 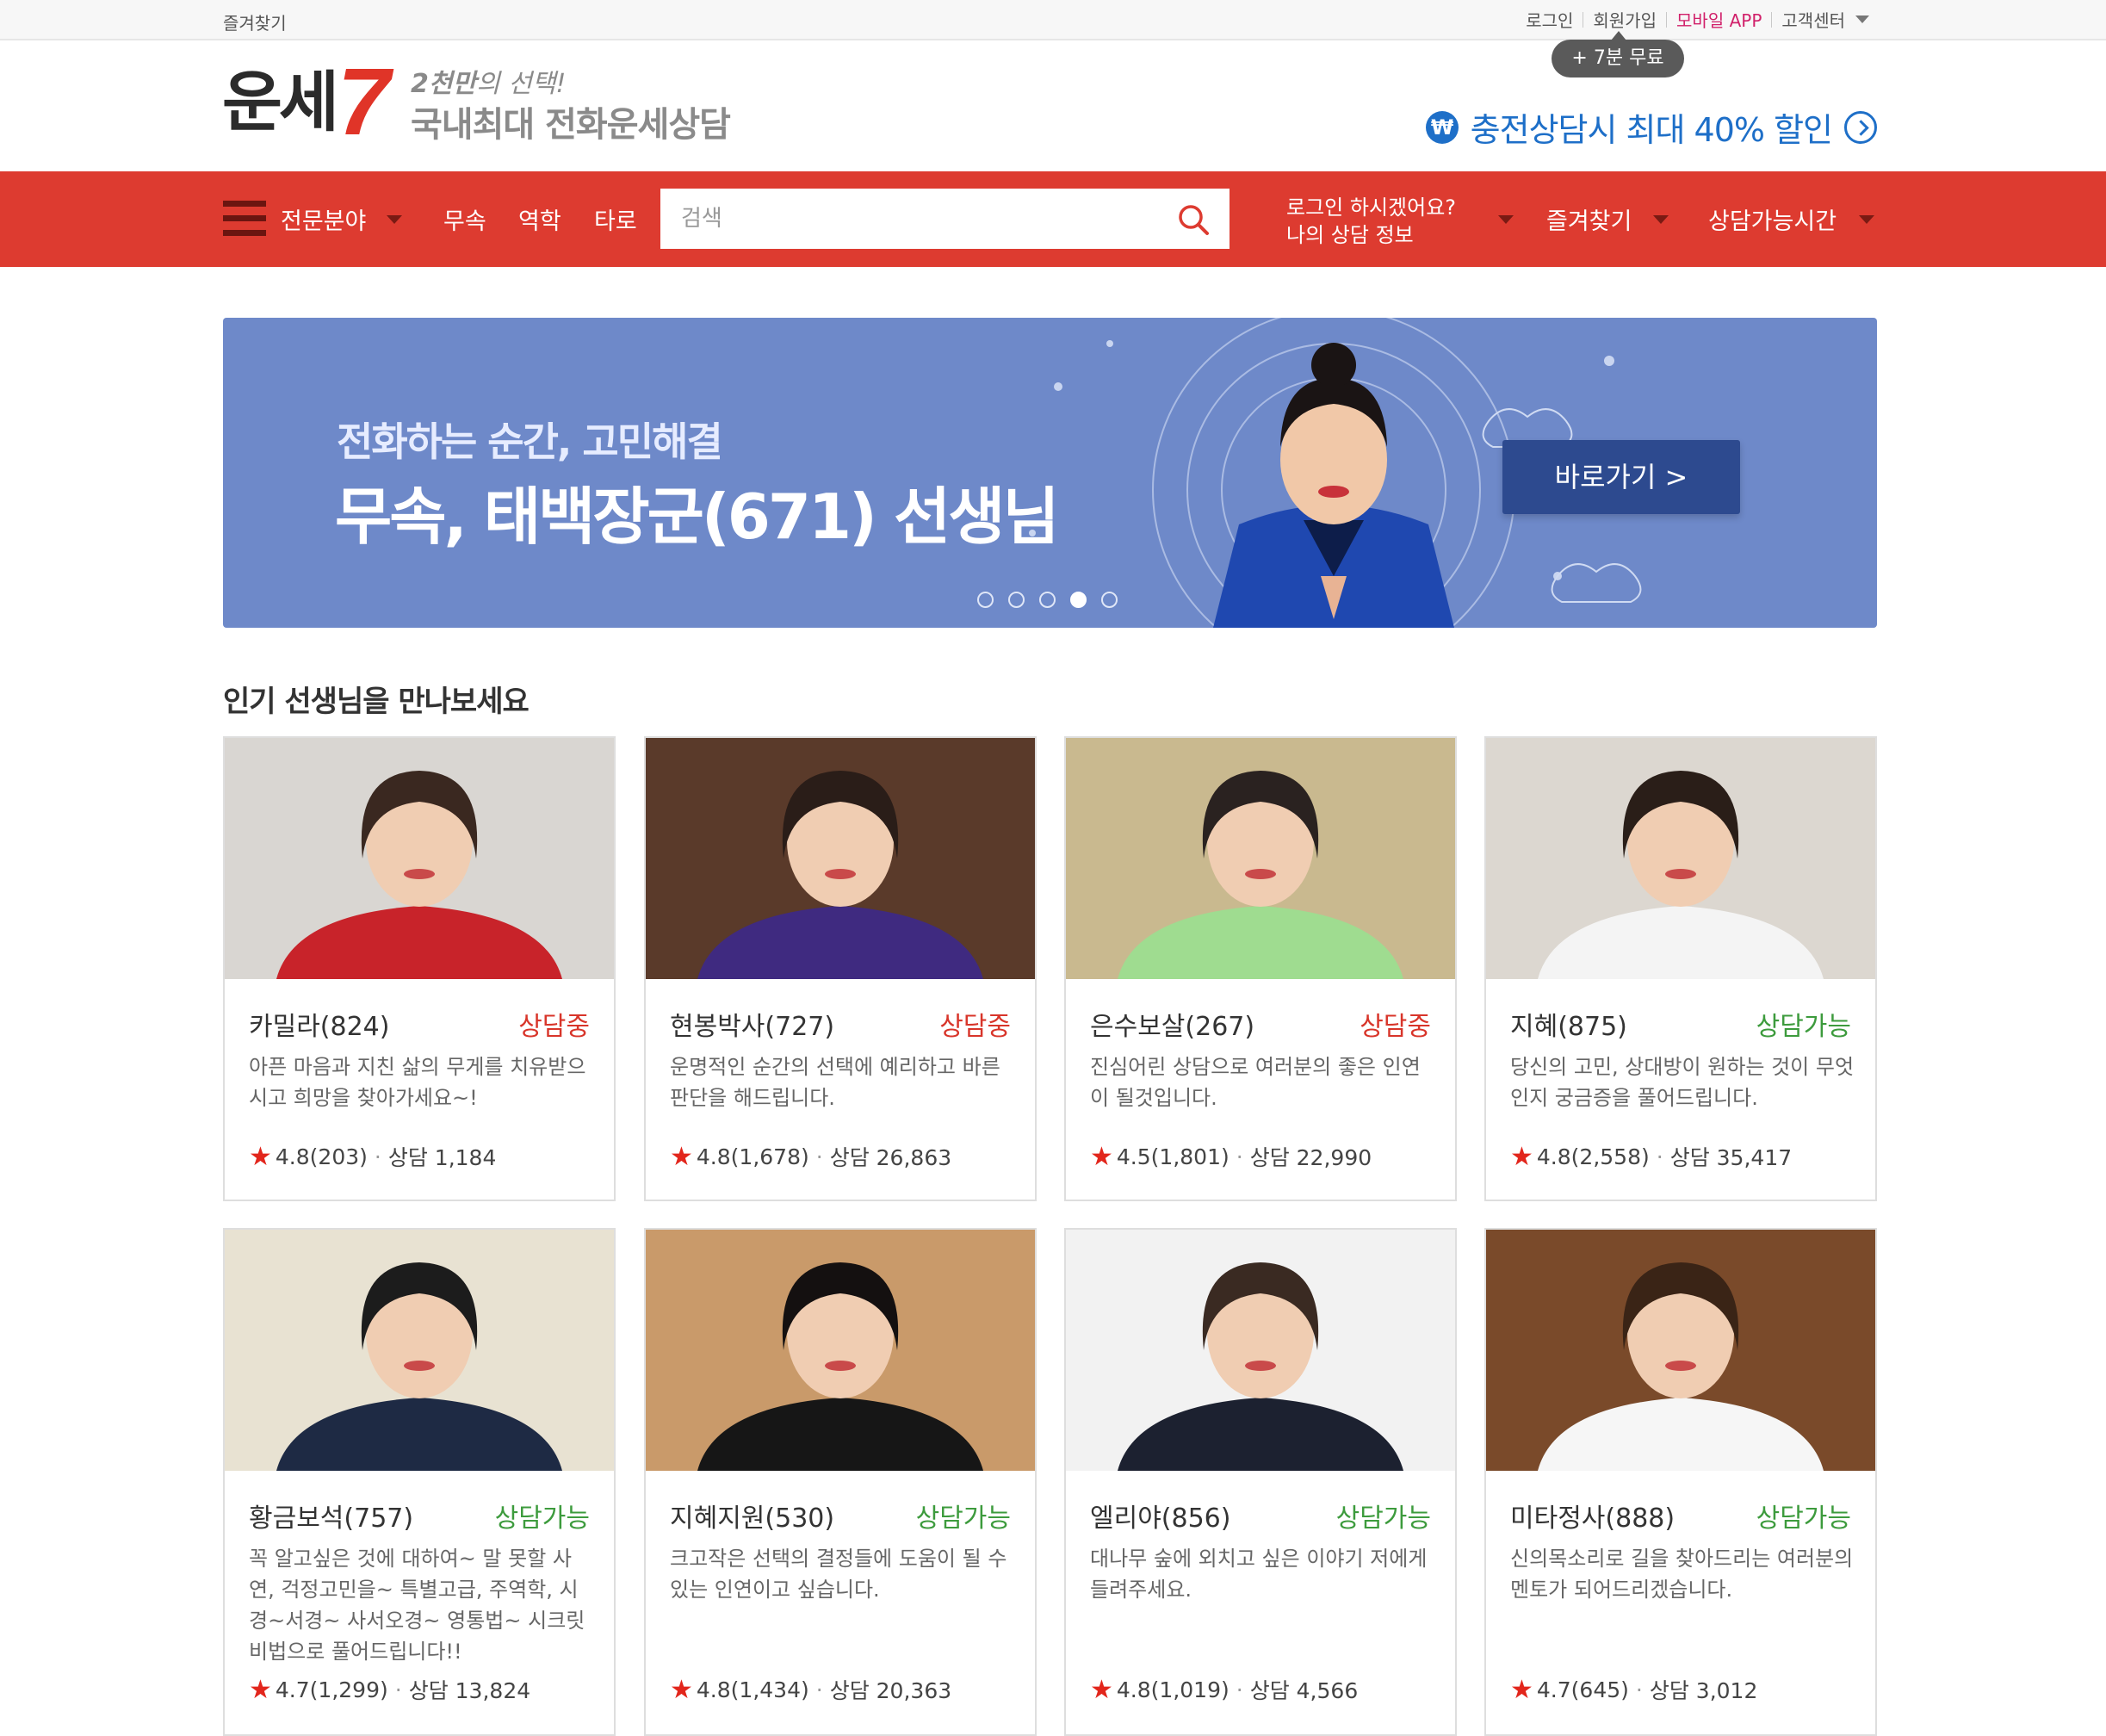 What do you see at coordinates (1193, 220) in the screenshot?
I see `search-icon` at bounding box center [1193, 220].